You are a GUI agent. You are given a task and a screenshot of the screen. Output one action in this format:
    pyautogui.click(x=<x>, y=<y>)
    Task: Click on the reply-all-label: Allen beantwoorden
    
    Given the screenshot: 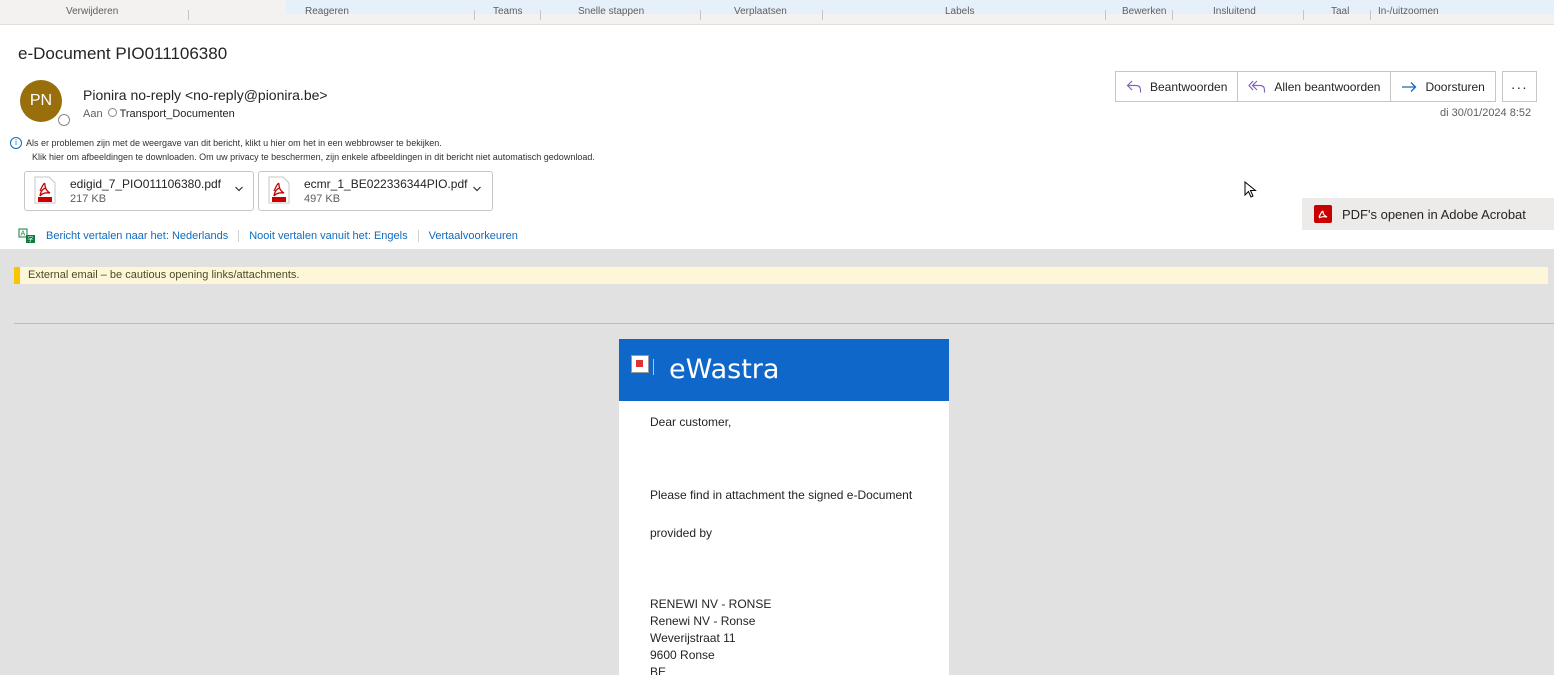 What is the action you would take?
    pyautogui.click(x=1327, y=86)
    